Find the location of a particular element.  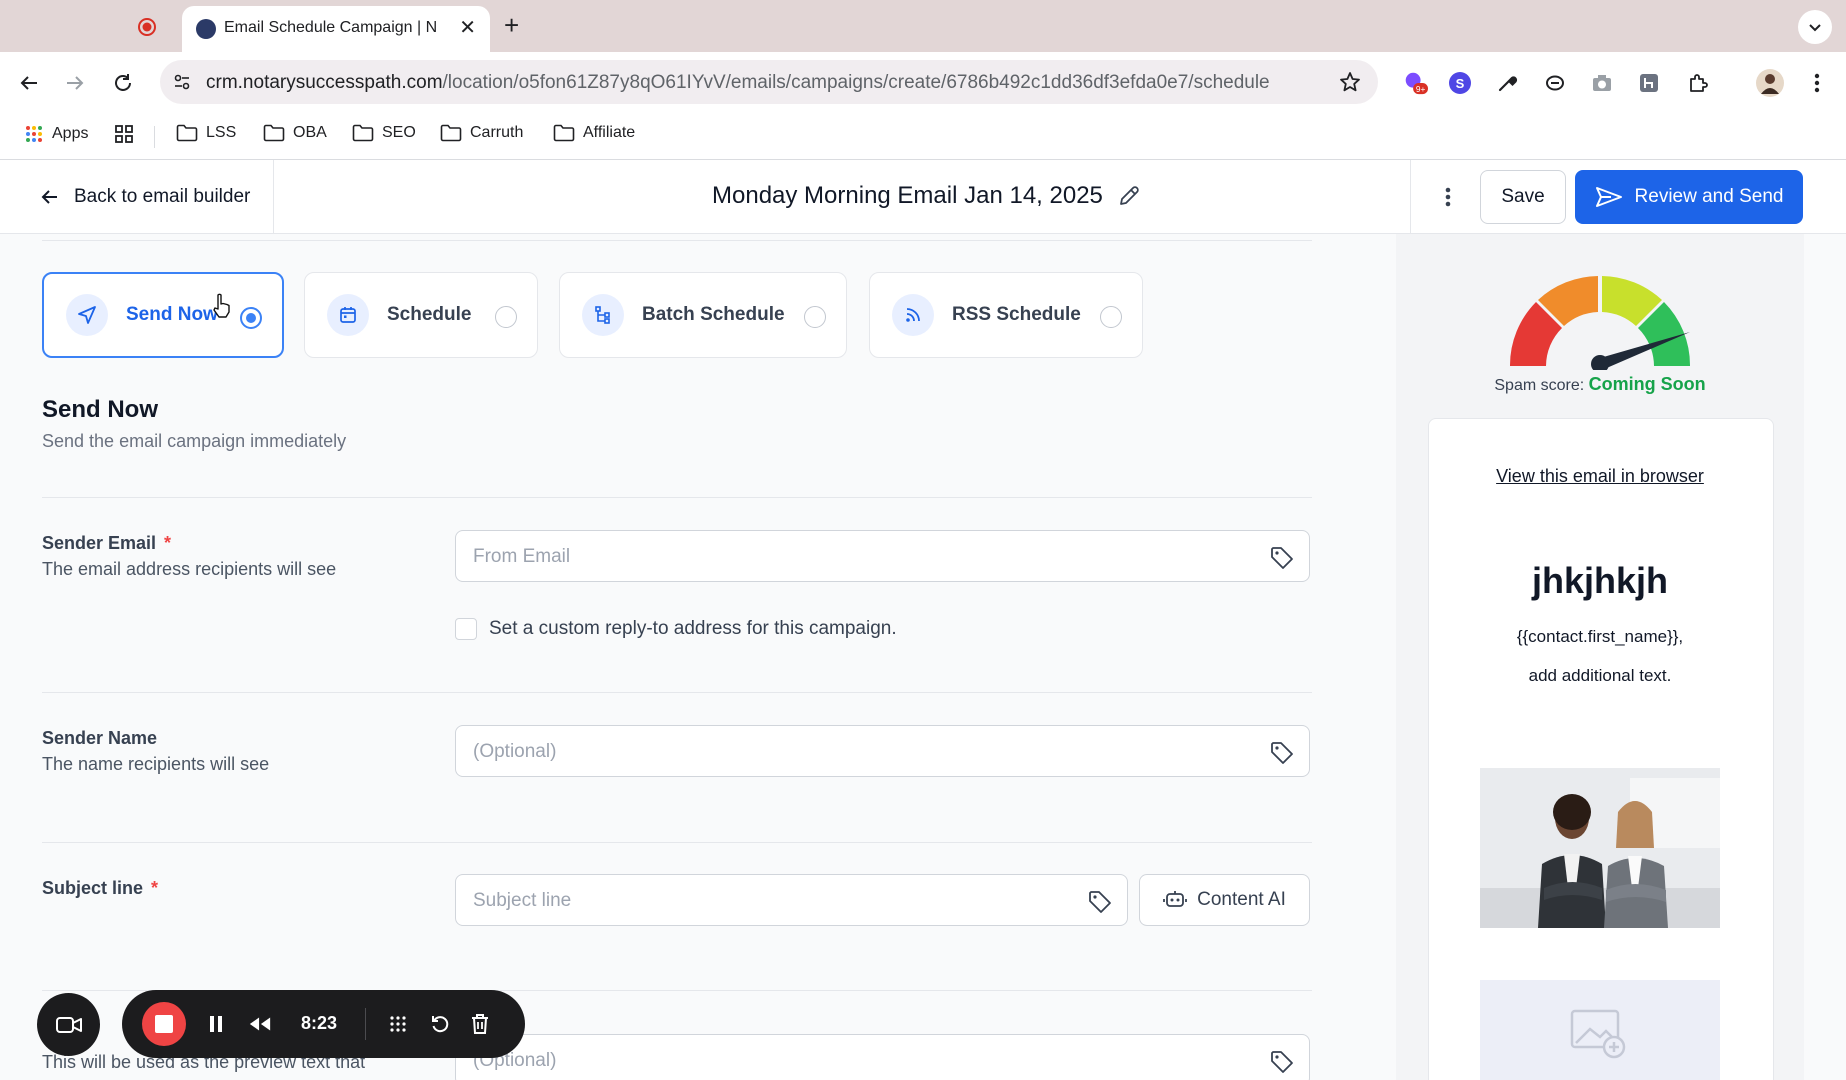

sender-email-label: Sender Email * is located at coordinates (107, 543).